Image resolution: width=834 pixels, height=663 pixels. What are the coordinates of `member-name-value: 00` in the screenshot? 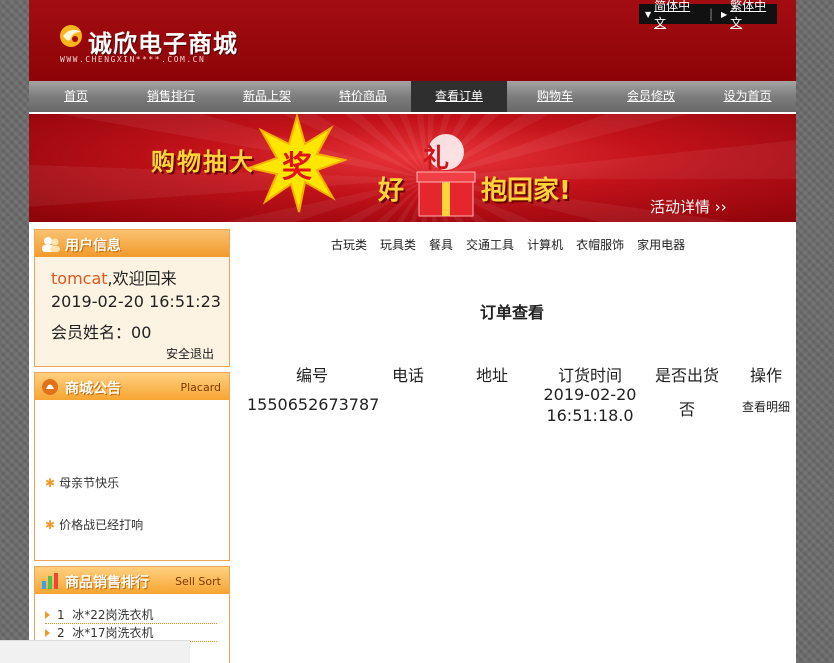 It's located at (141, 332).